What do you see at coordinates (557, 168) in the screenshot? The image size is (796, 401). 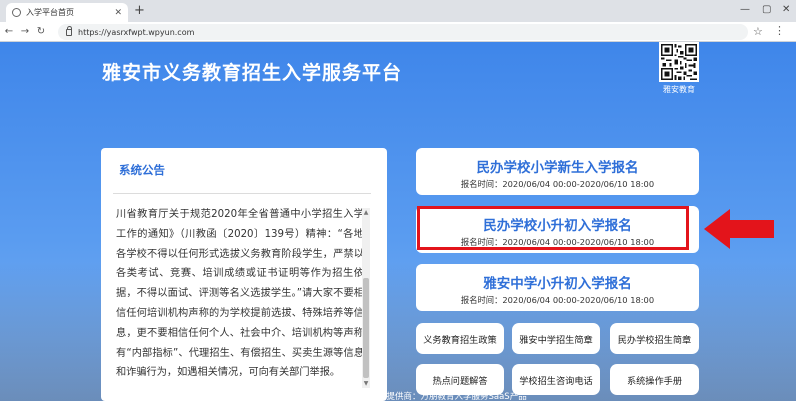 I see `registration-title: 民办学校小学新生入学报名` at bounding box center [557, 168].